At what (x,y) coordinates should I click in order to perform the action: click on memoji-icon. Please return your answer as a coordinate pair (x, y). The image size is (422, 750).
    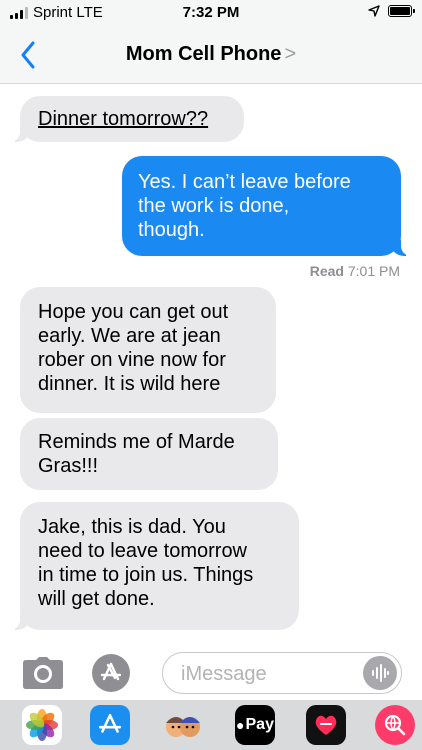
    Looking at the image, I should click on (183, 727).